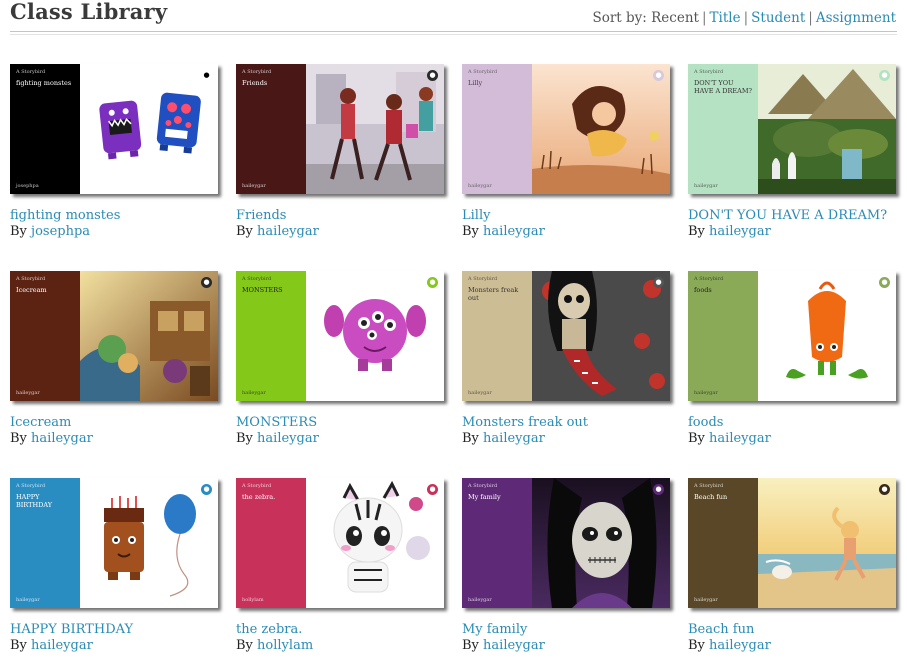 The image size is (907, 662). What do you see at coordinates (340, 630) in the screenshot?
I see `book-title-link: the zebra.` at bounding box center [340, 630].